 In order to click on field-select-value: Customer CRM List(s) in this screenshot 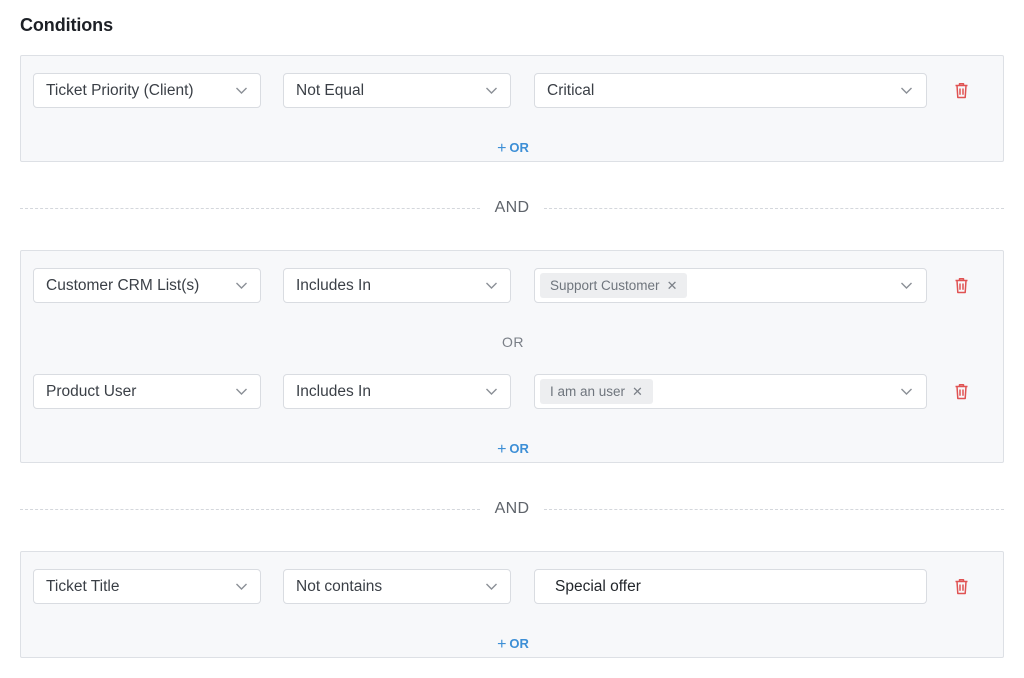, I will do `click(123, 285)`.